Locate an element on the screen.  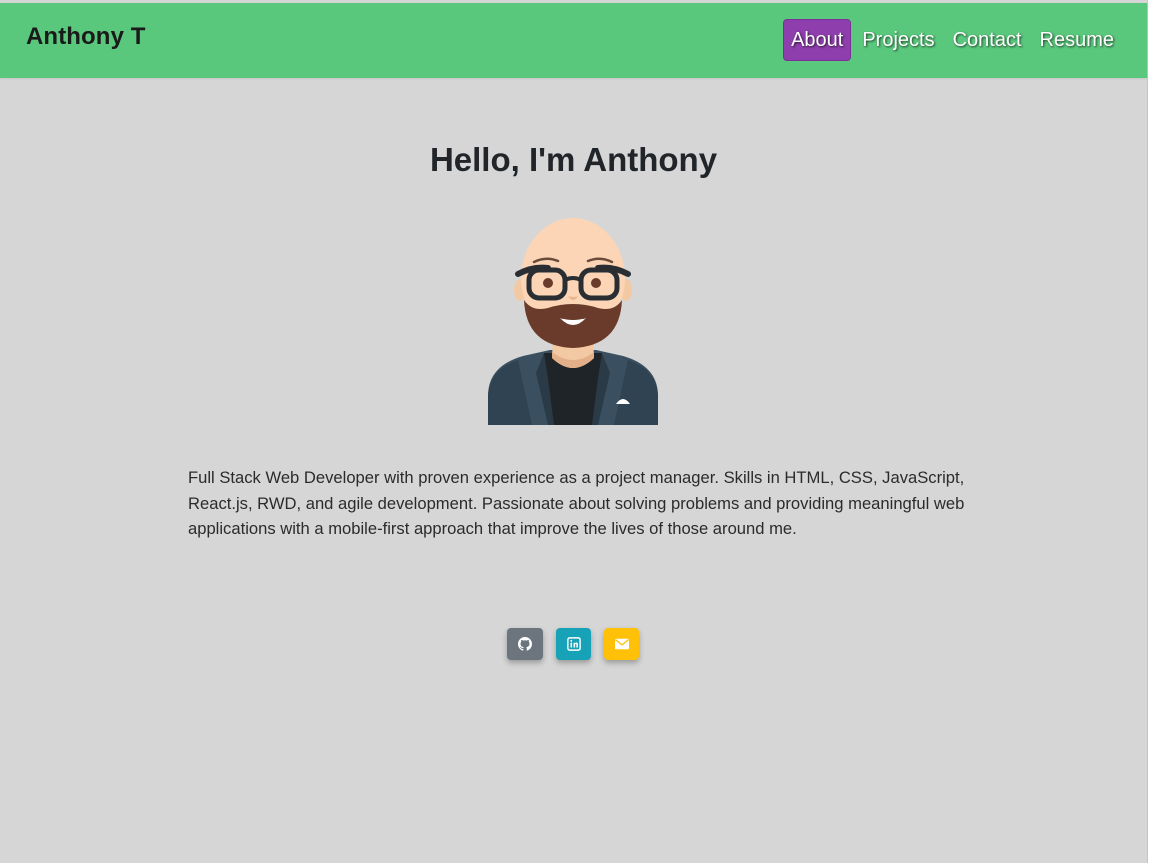
linkedin-icon is located at coordinates (573, 644).